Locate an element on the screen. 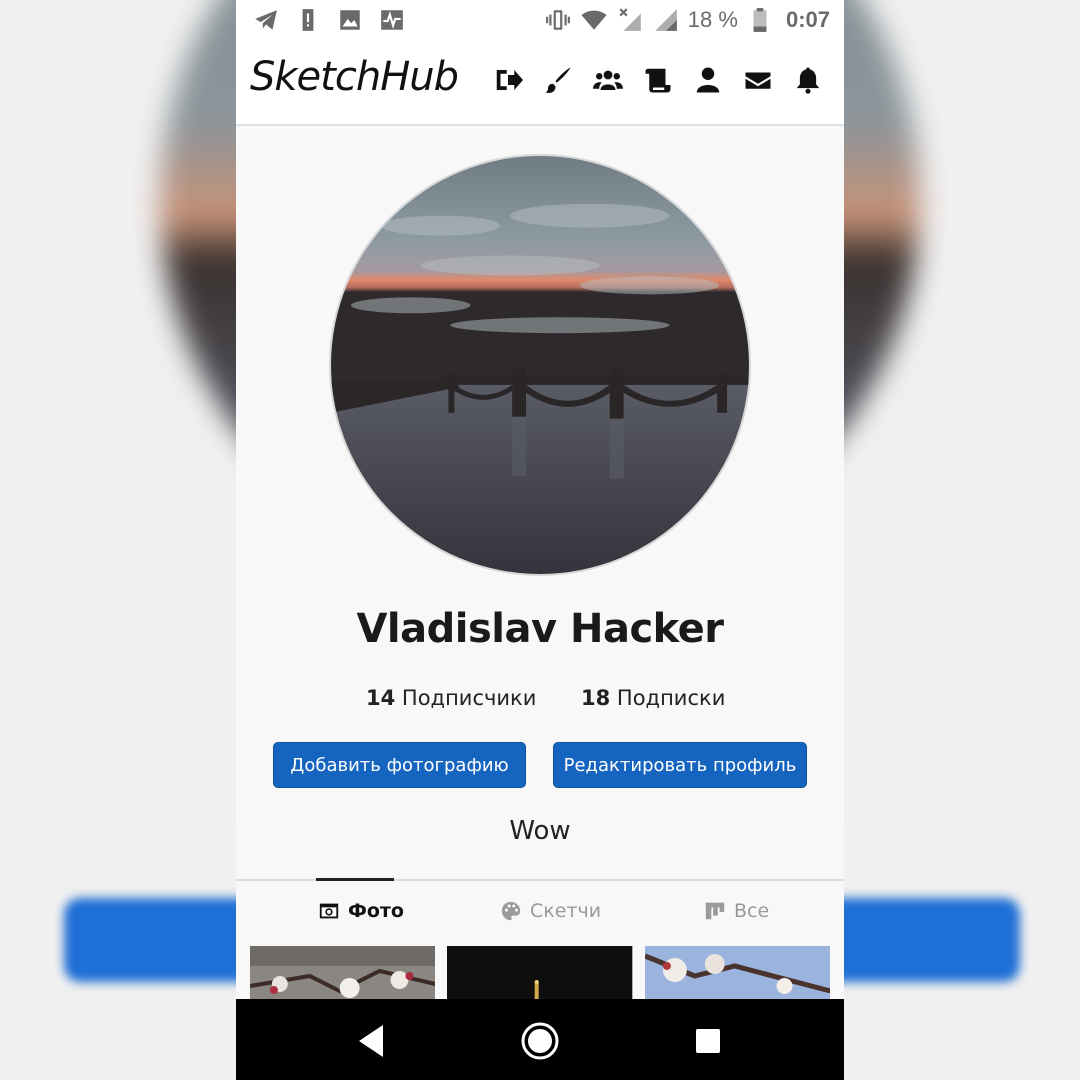  envelope-icon is located at coordinates (758, 80).